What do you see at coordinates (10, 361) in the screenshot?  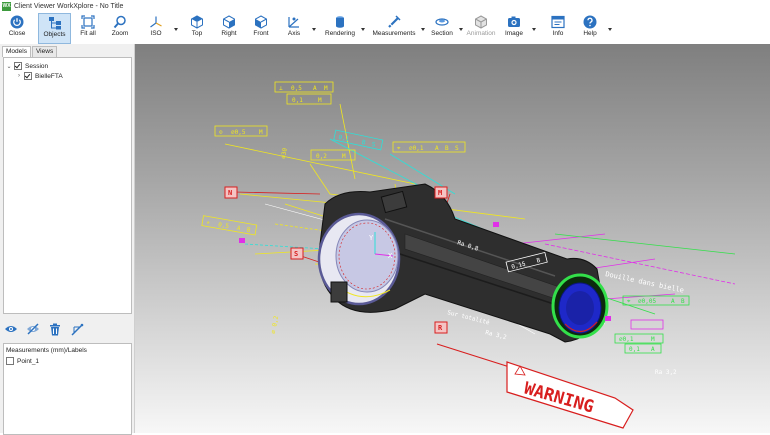 I see `point-checkbox` at bounding box center [10, 361].